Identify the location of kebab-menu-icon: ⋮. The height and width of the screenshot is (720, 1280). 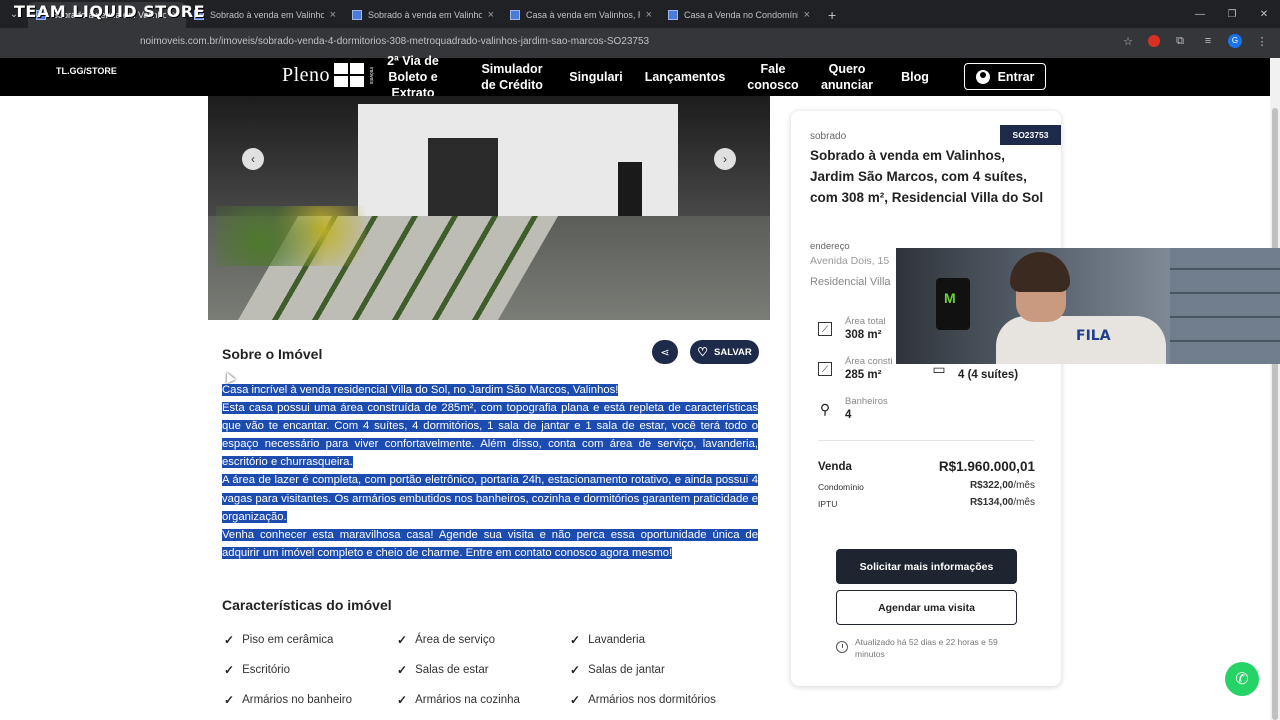
(1262, 41).